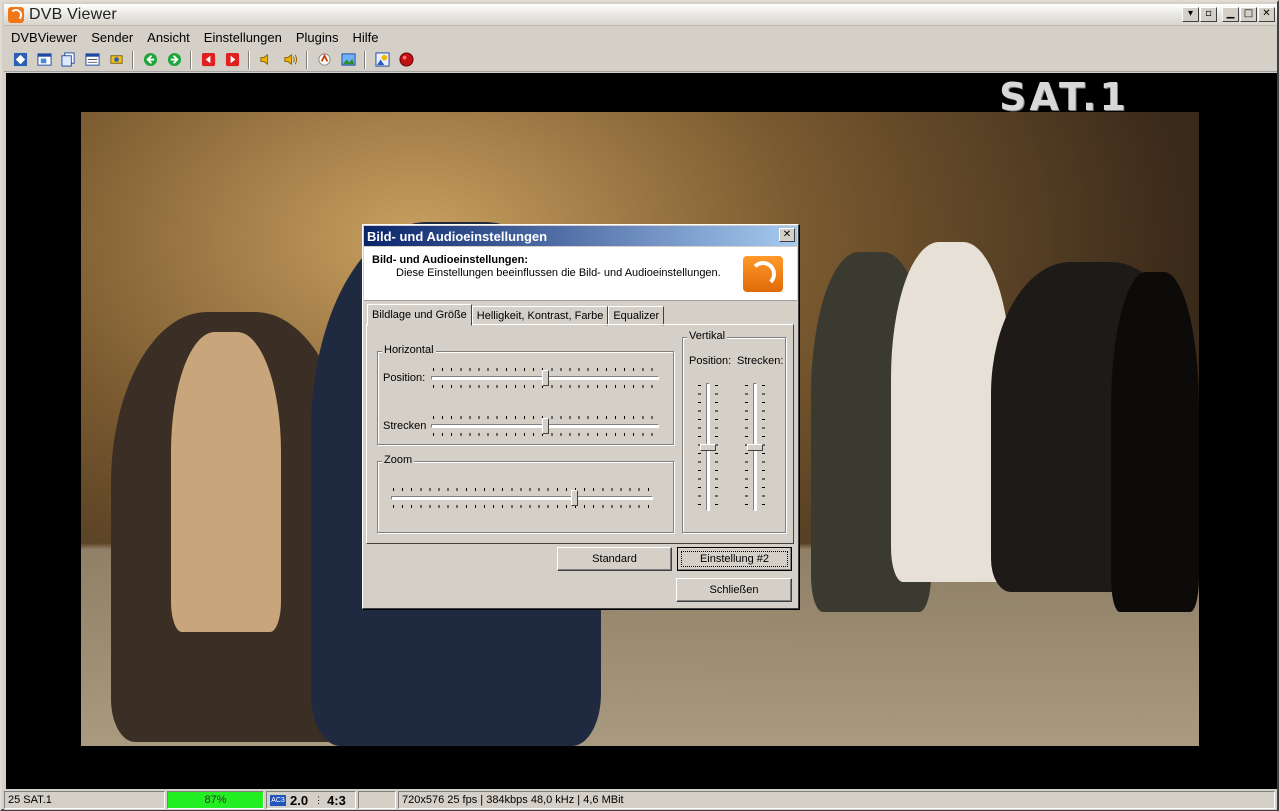 This screenshot has width=1279, height=811. I want to click on vertical-label: Vertikal, so click(707, 336).